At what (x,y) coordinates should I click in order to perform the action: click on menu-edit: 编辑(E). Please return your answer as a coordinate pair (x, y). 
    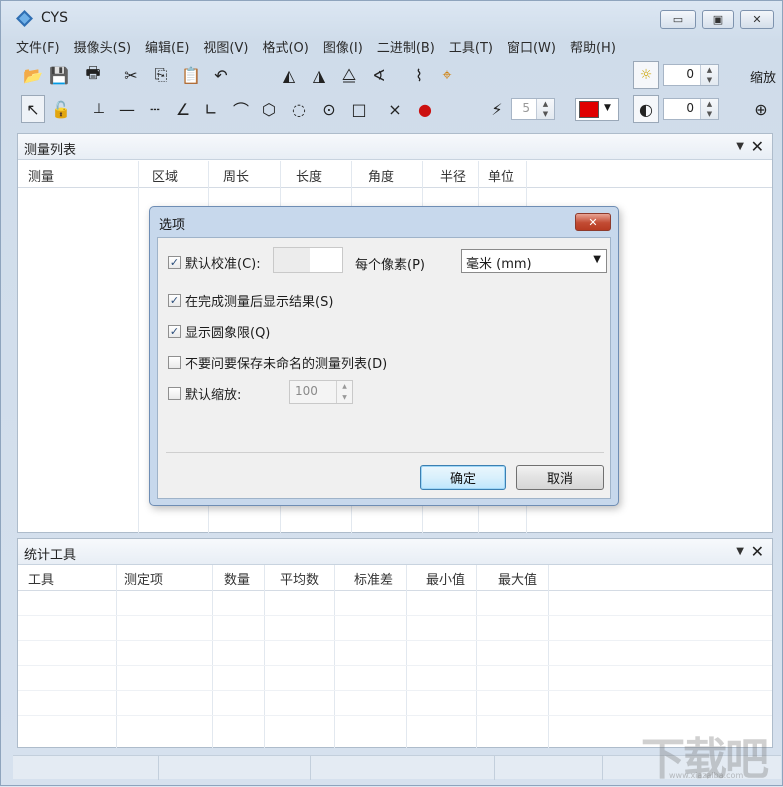
    Looking at the image, I should click on (167, 46).